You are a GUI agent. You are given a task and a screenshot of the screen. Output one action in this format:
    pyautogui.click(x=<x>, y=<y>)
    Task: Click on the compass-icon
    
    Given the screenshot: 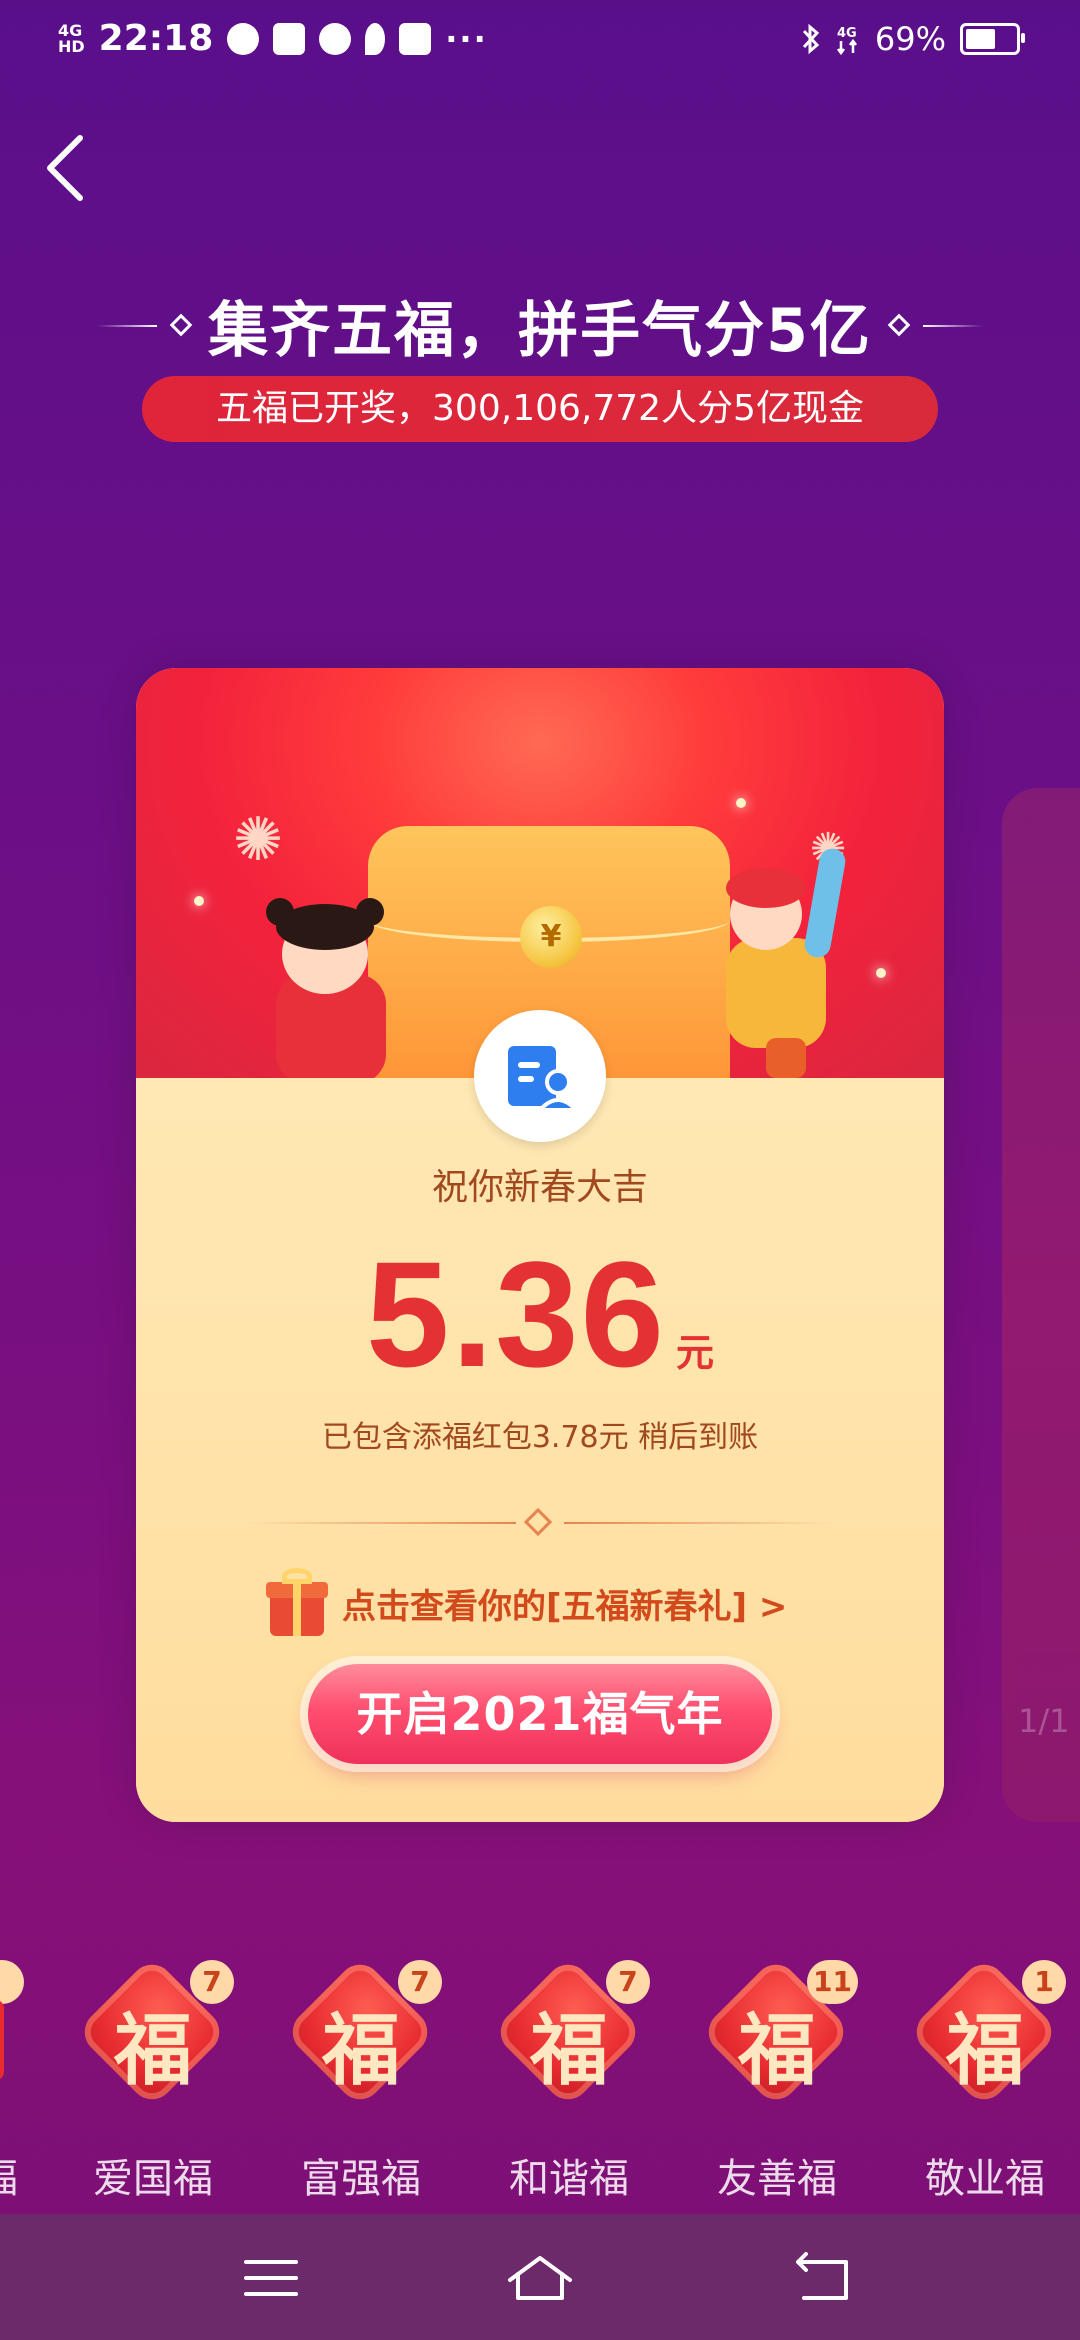 What is the action you would take?
    pyautogui.click(x=335, y=38)
    